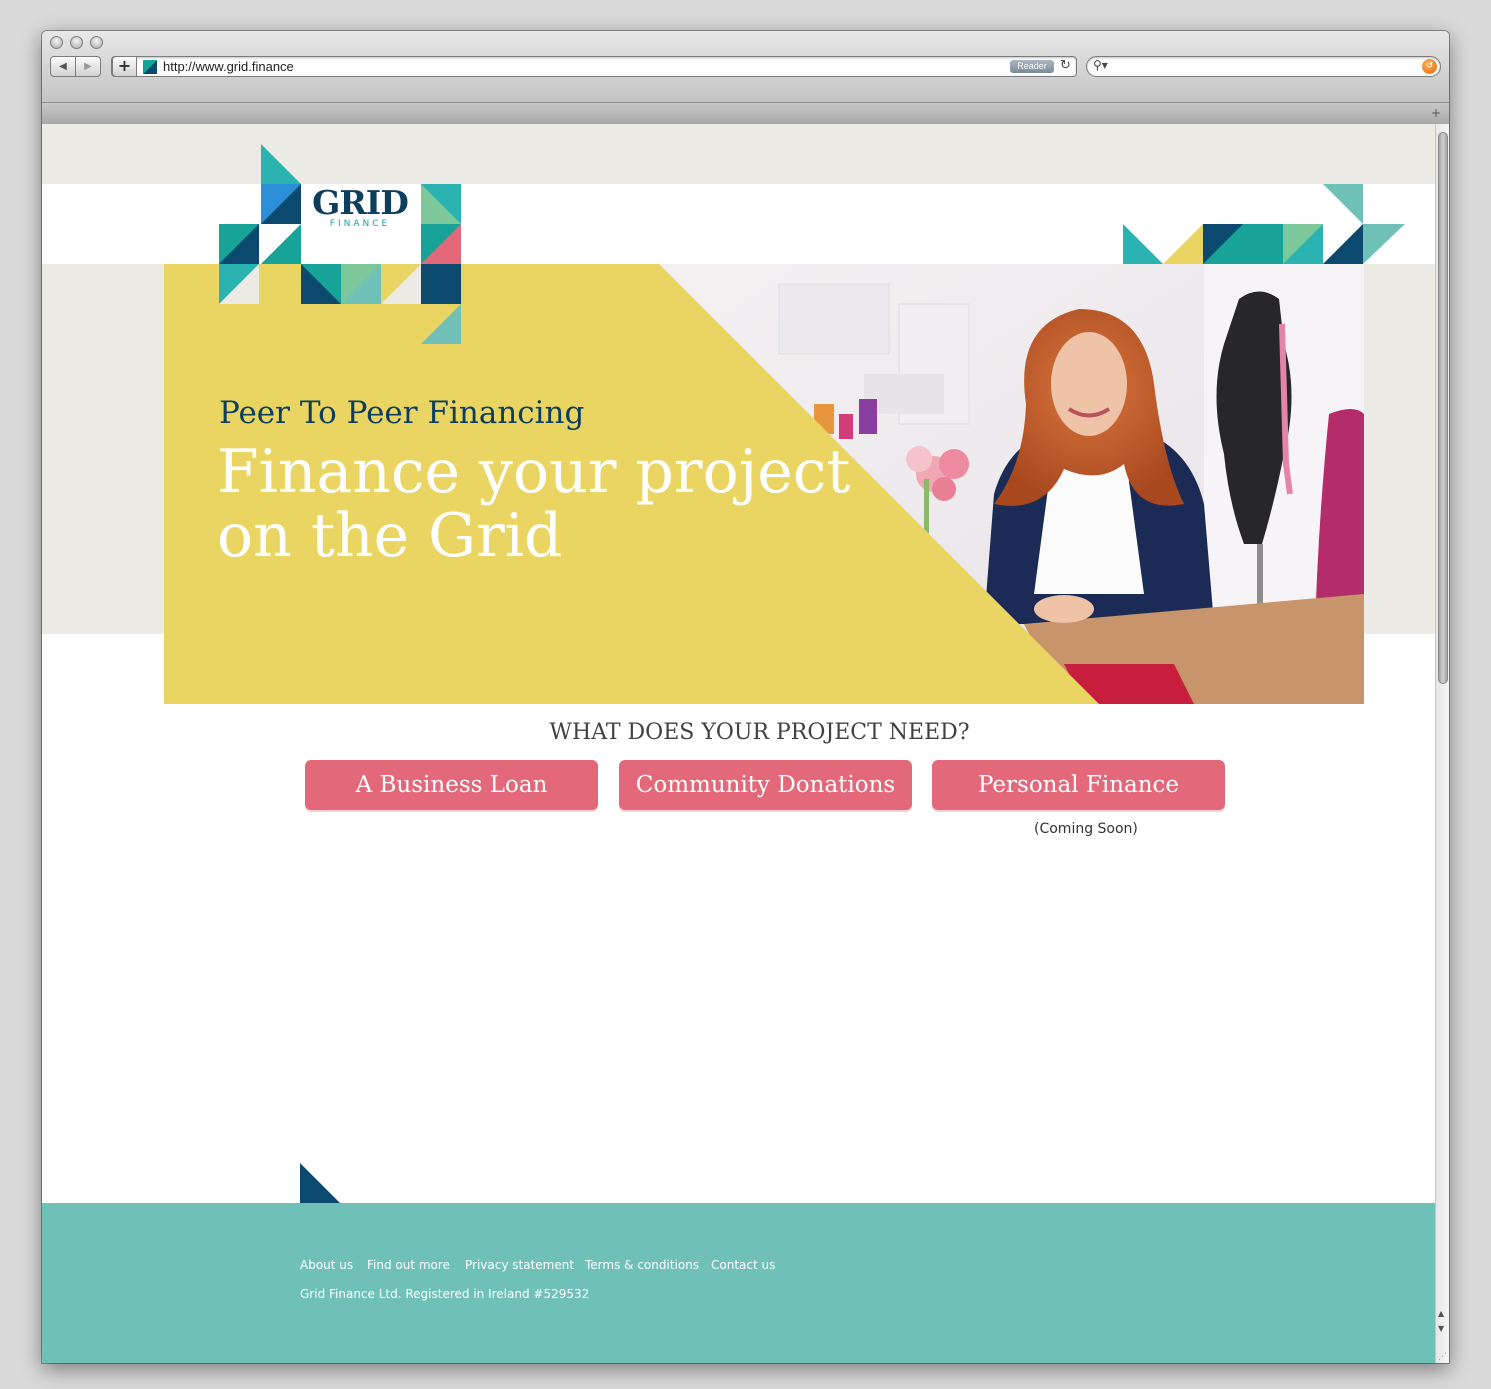 This screenshot has height=1389, width=1491. What do you see at coordinates (759, 732) in the screenshot?
I see `project-question-heading: WHAT DOES YOUR PROJECT NEED?` at bounding box center [759, 732].